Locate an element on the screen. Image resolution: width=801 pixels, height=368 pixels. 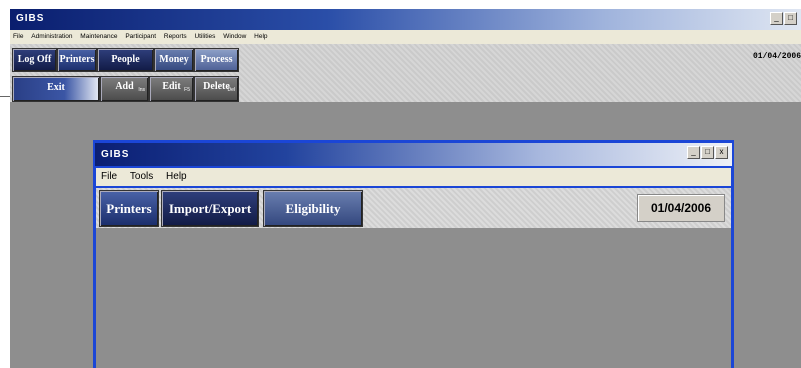
exit-button: Exit is located at coordinates (56, 89).